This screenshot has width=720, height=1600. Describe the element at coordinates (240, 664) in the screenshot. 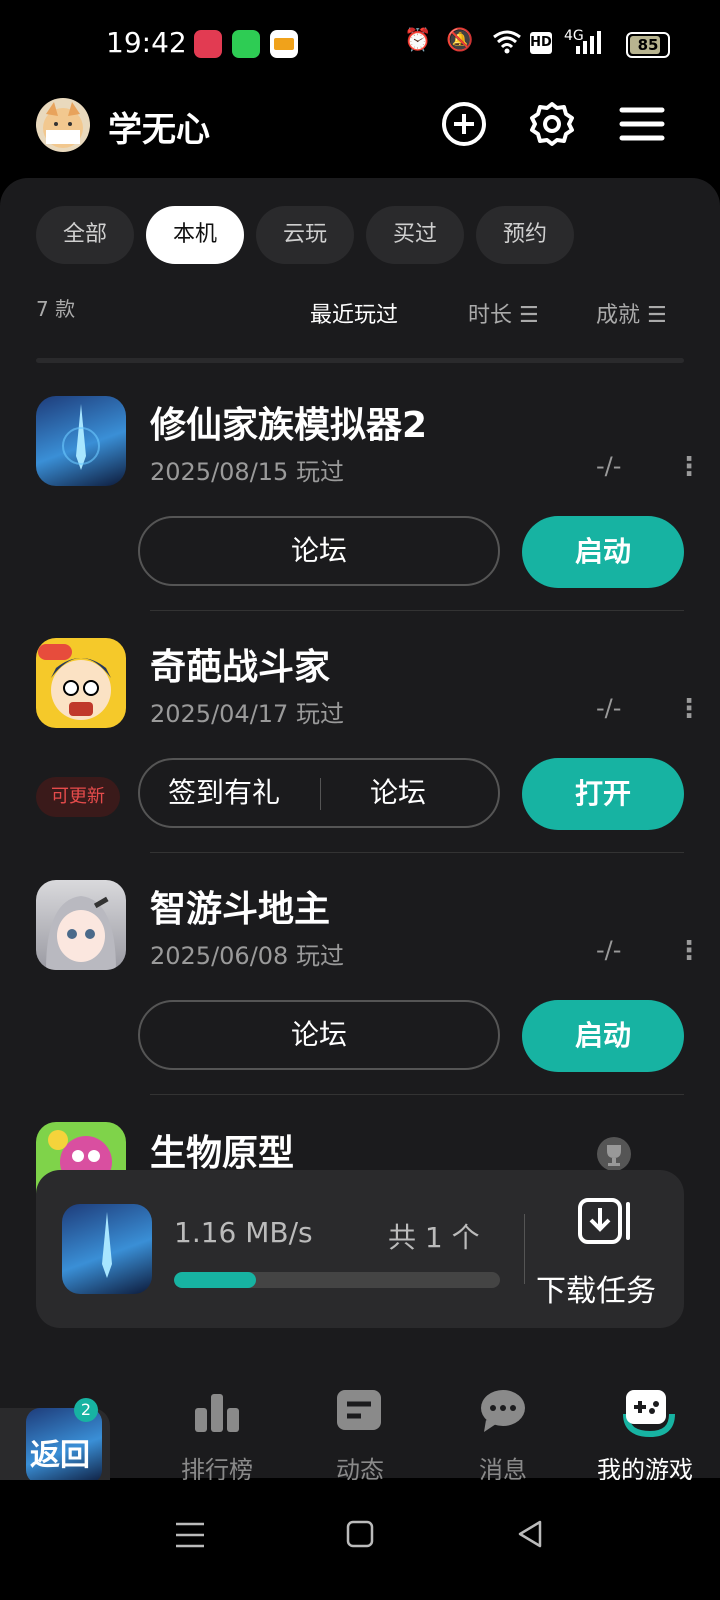

I see `game-title: 奇葩战斗家` at that location.